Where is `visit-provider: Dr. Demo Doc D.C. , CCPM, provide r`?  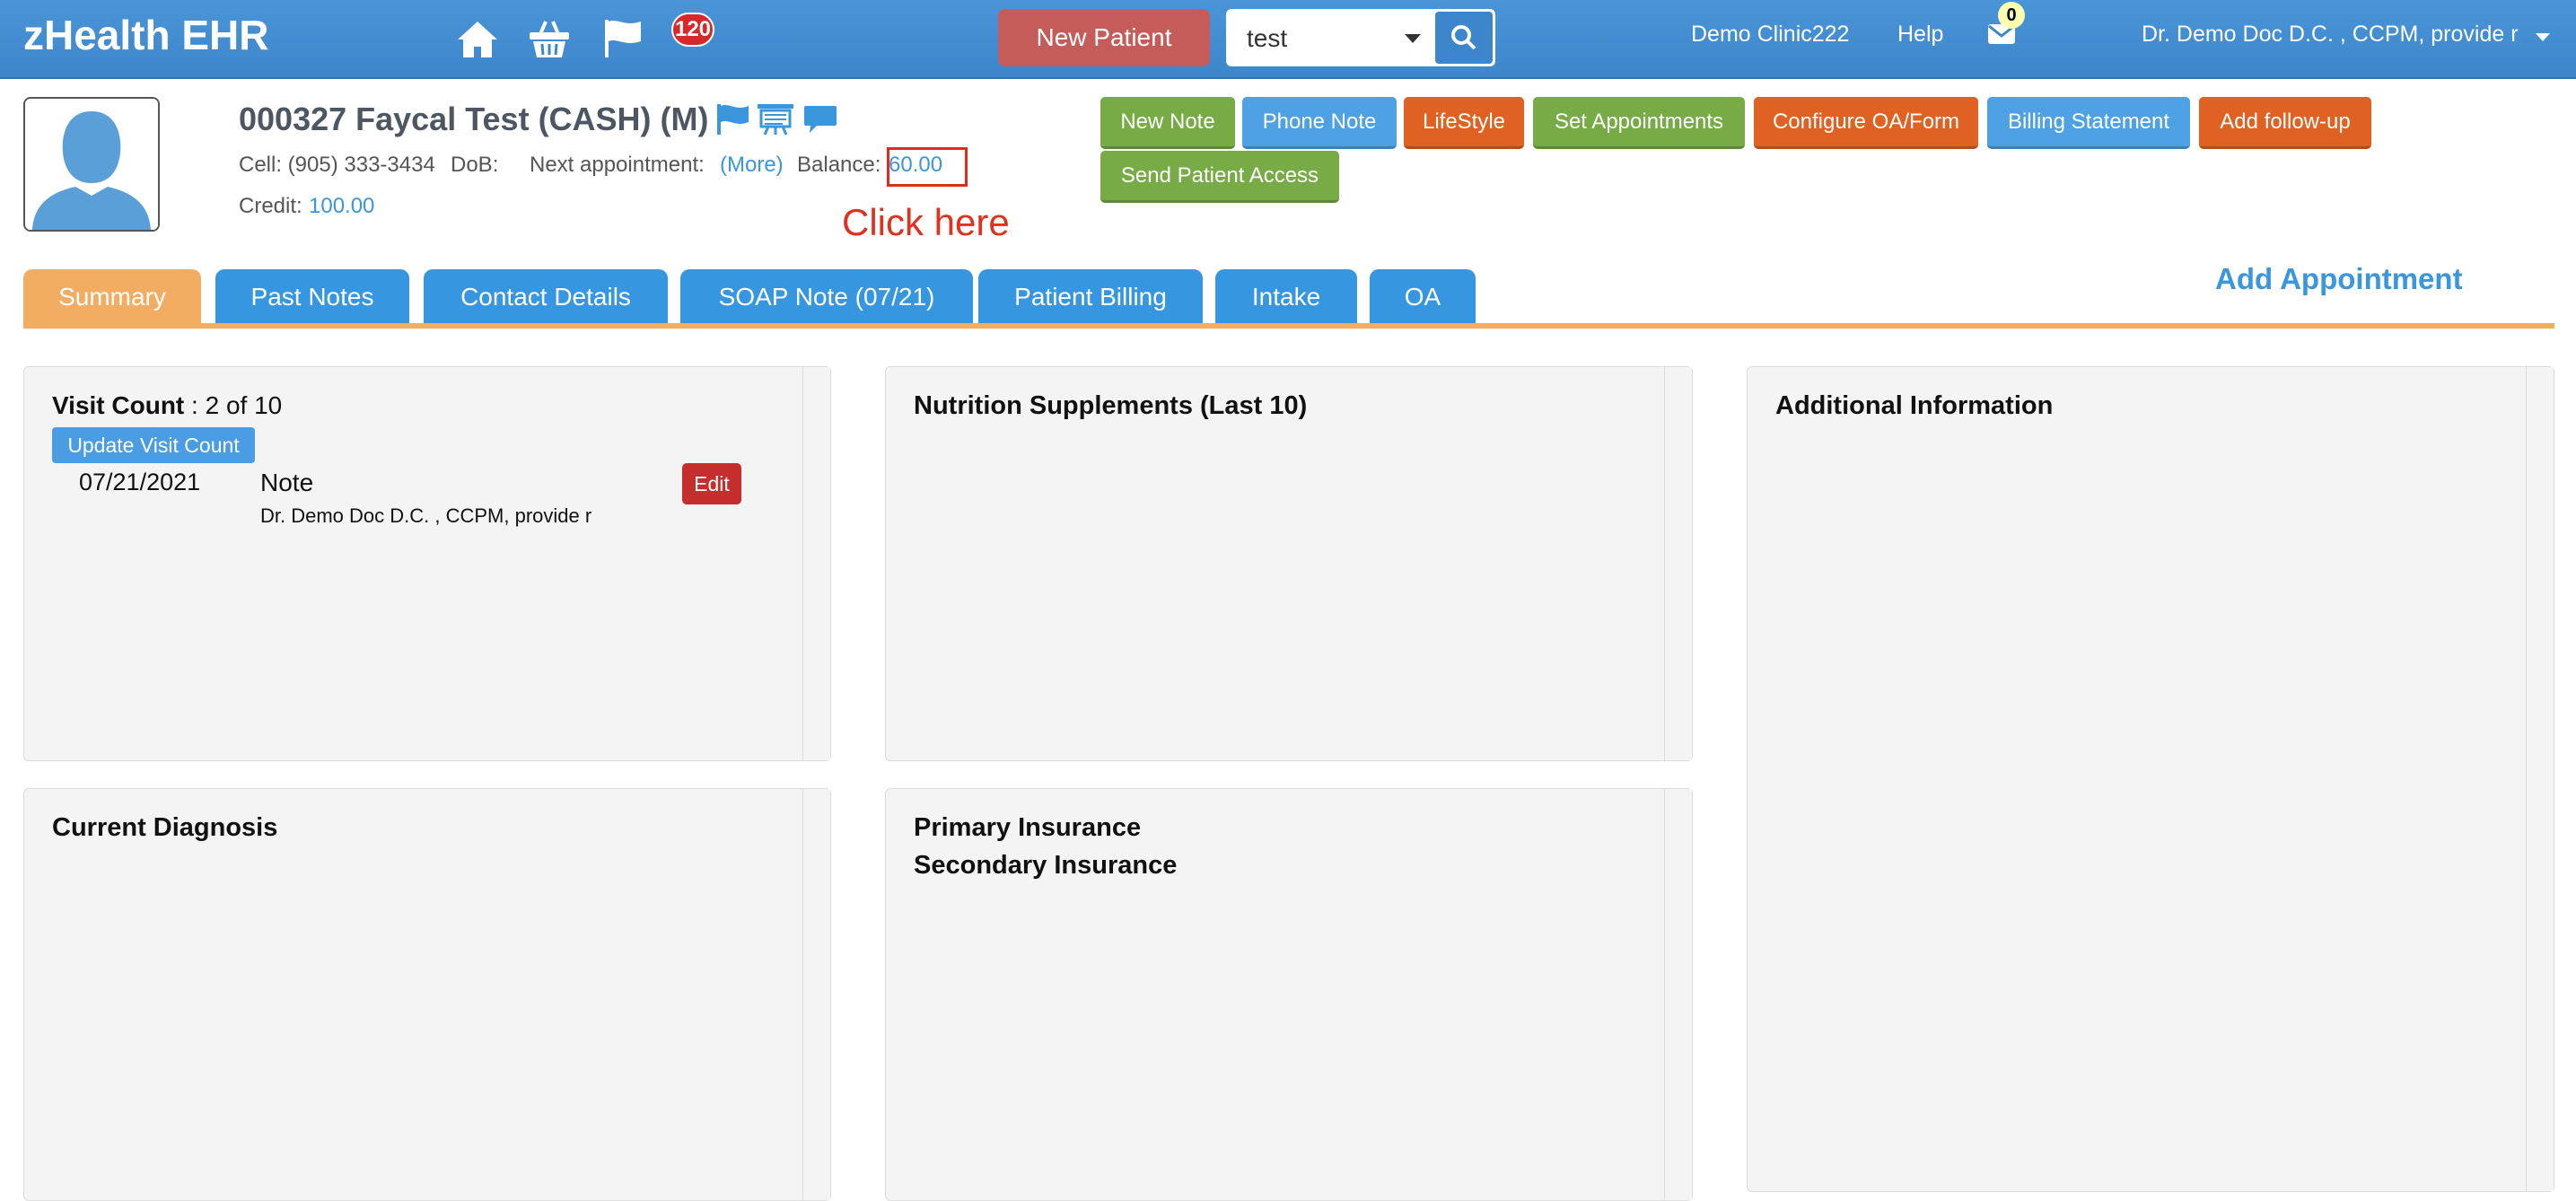
visit-provider: Dr. Demo Doc D.C. , CCPM, provide r is located at coordinates (426, 515).